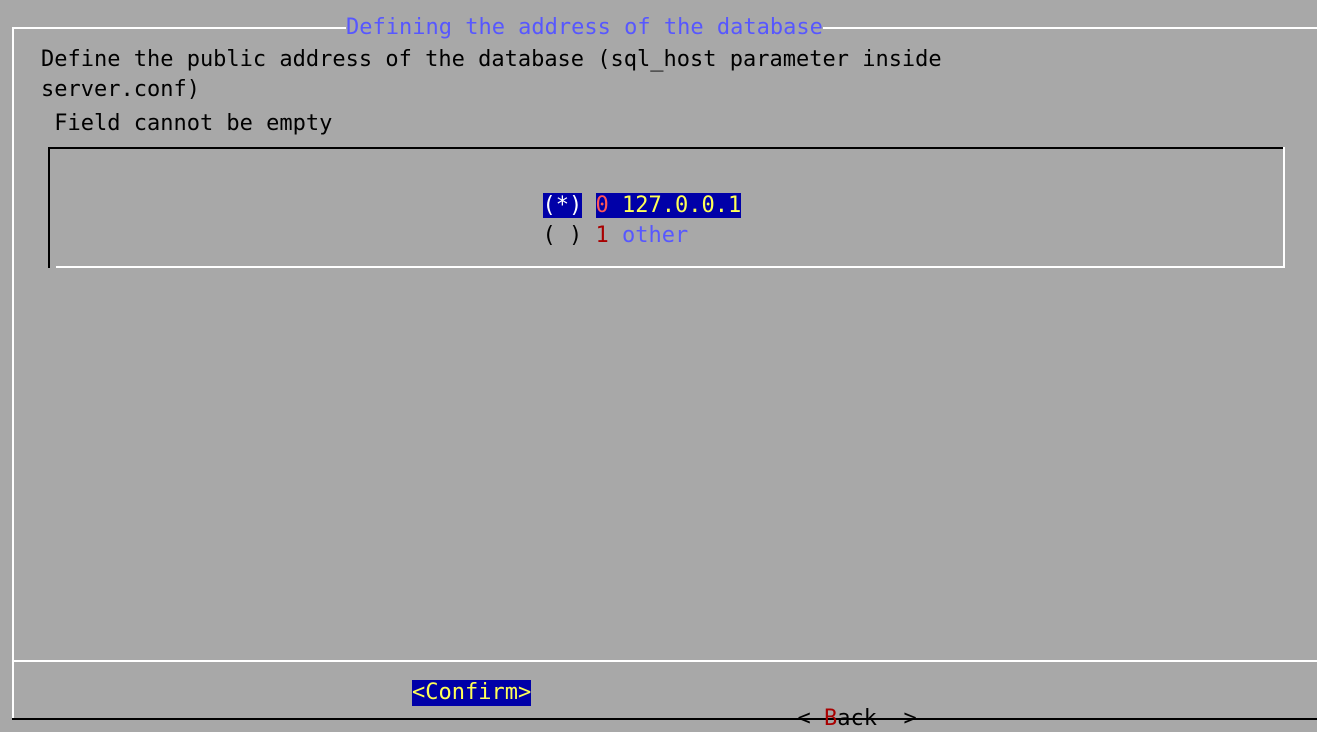 The height and width of the screenshot is (732, 1317). What do you see at coordinates (584, 28) in the screenshot?
I see `dialog-title: Defining the address of the database` at bounding box center [584, 28].